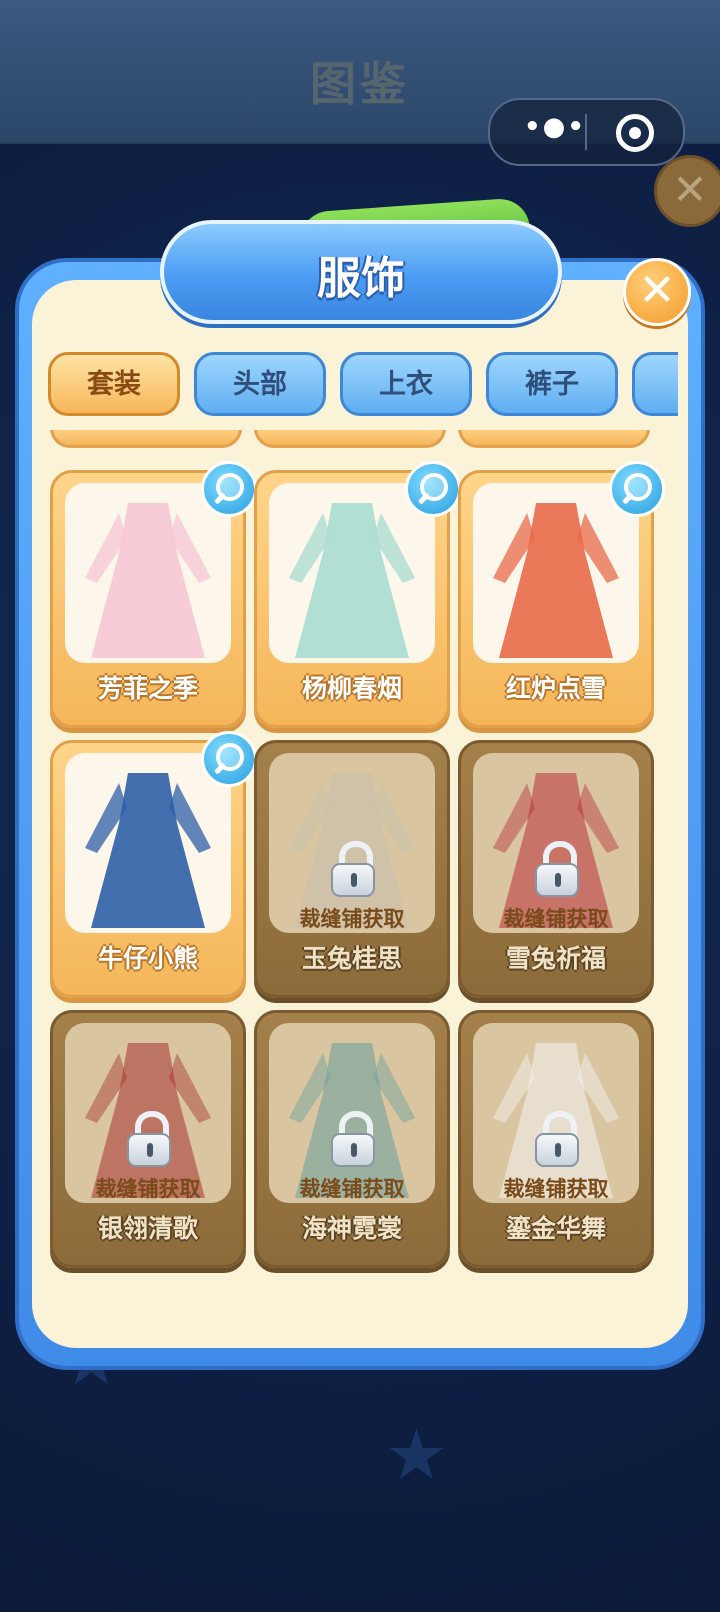 The image size is (720, 1612). I want to click on outfit-name: 玉兔桂思, so click(351, 958).